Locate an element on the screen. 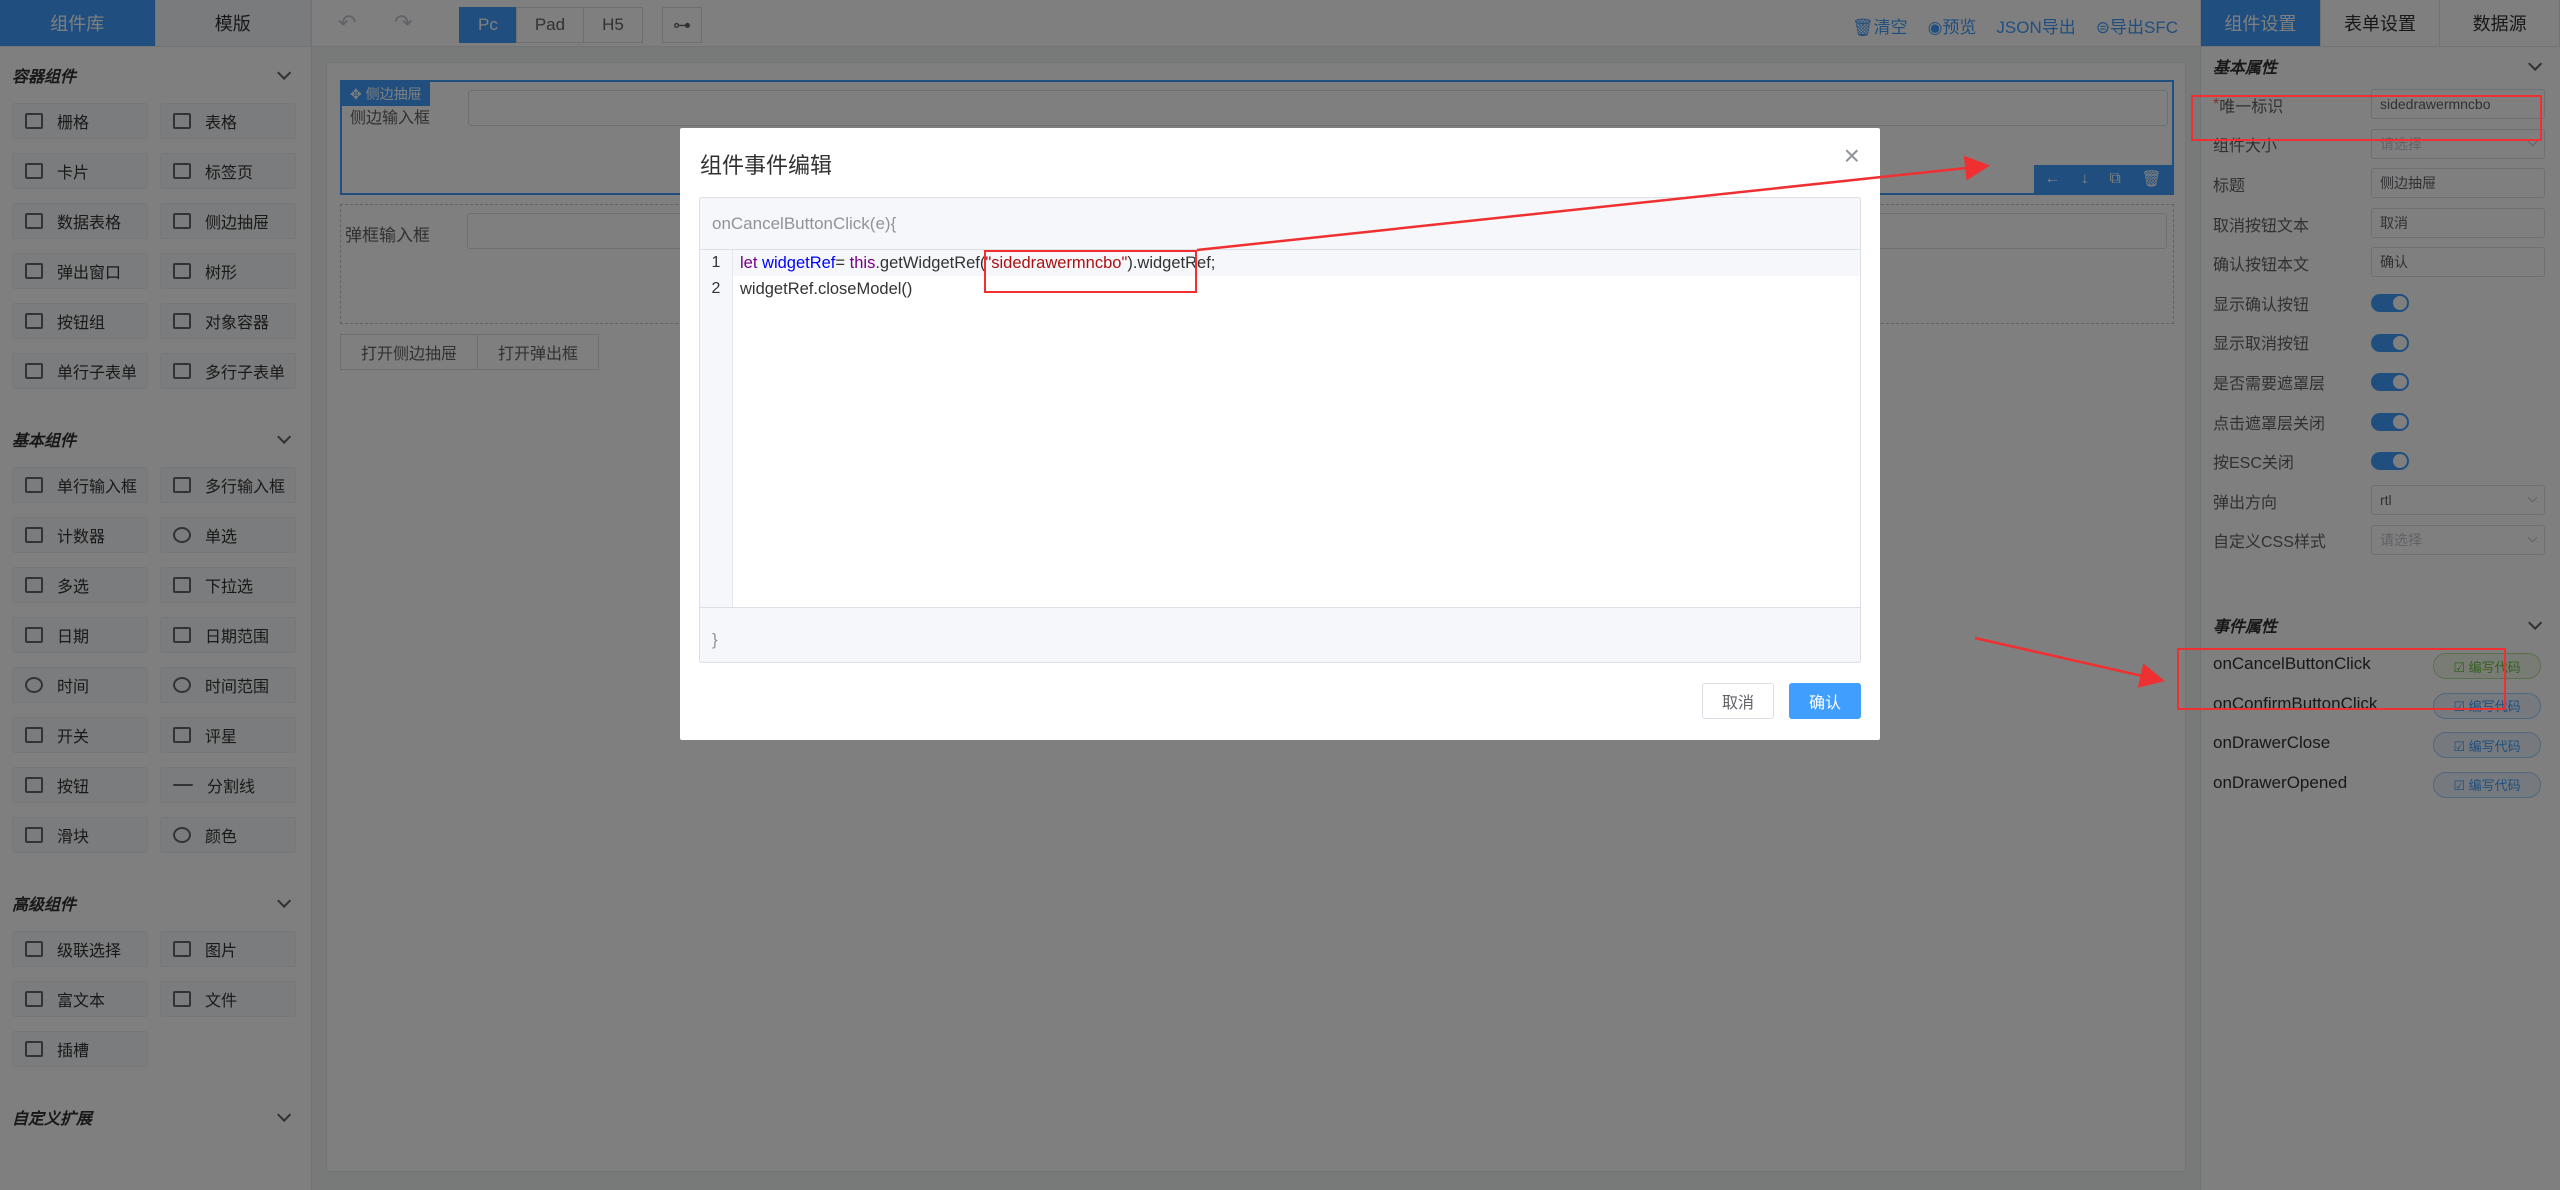 The width and height of the screenshot is (2560, 1190). cancel-button: 取消 is located at coordinates (1738, 701).